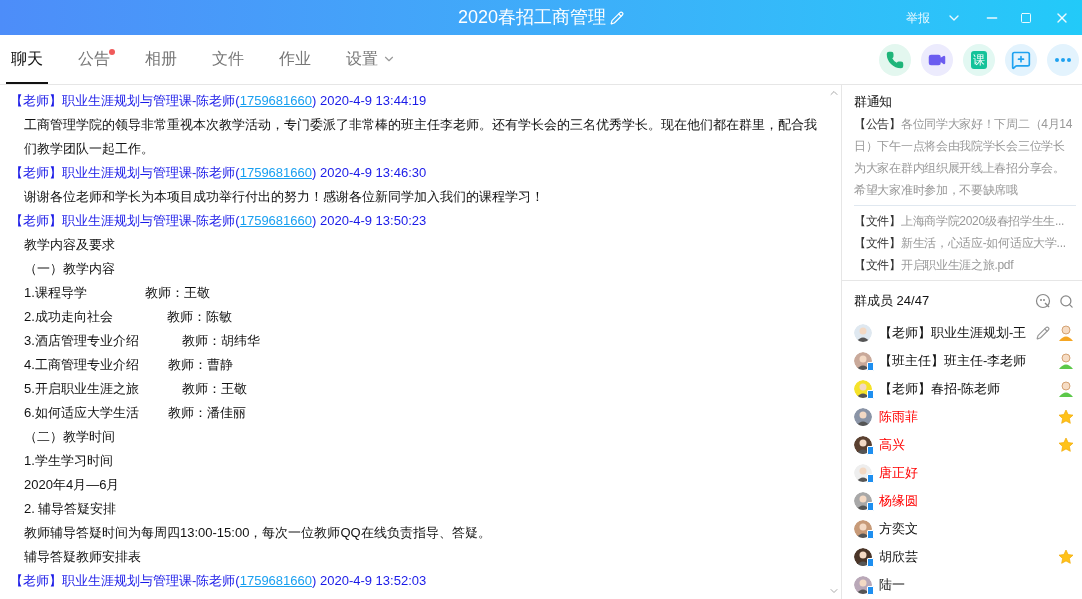 The image size is (1082, 599). I want to click on message-text: 2.成功走向社会 教师：陈敏, so click(128, 317).